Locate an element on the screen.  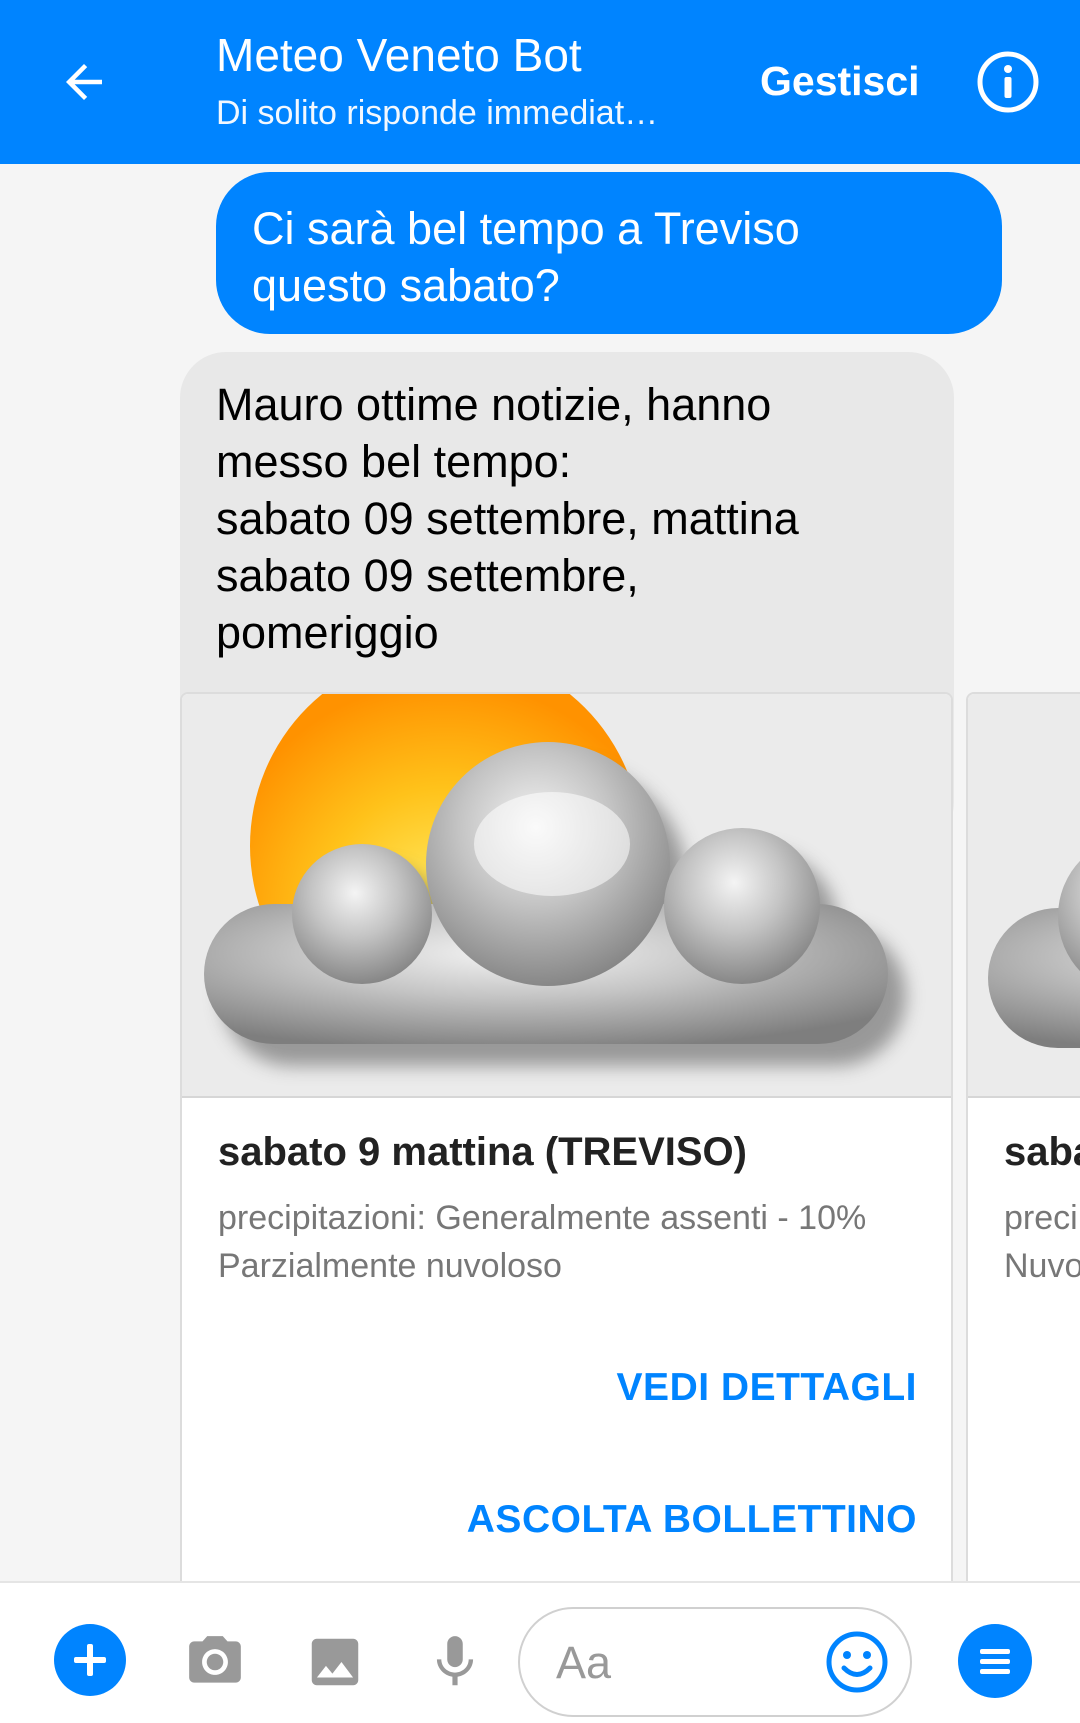
card-subtitle-line: Nuvo is located at coordinates (1042, 1266).